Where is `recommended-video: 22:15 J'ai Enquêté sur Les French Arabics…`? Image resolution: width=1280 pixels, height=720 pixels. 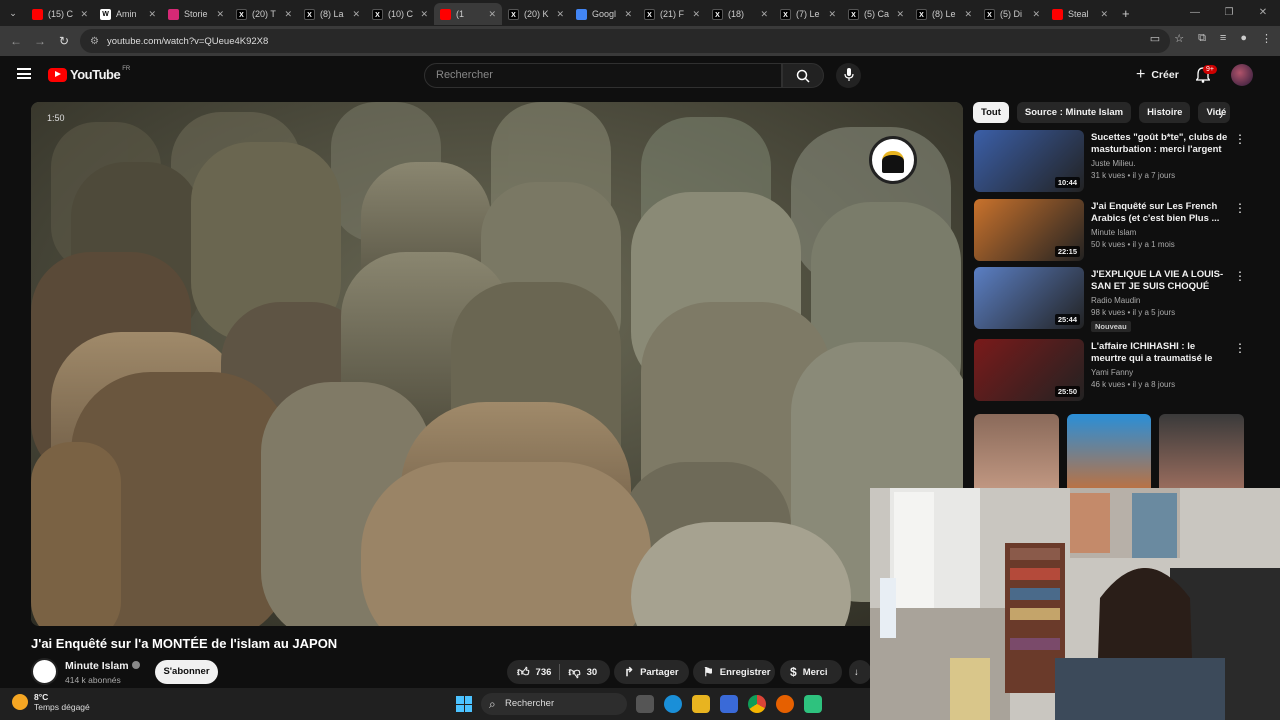
recommended-video: 22:15 J'ai Enquêté sur Les French Arabics… is located at coordinates (1122, 230).